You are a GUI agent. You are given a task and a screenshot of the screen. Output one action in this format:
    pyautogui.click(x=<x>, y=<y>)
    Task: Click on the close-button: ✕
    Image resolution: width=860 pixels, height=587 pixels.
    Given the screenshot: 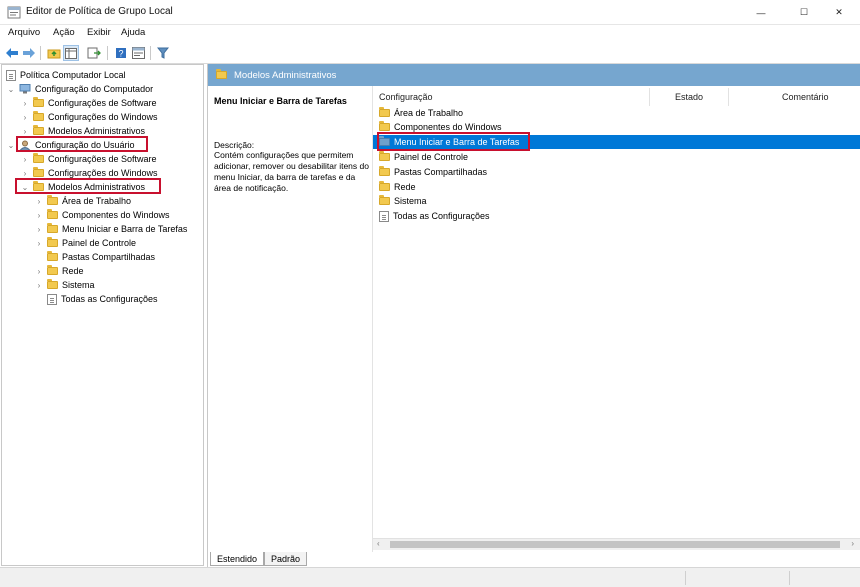 What is the action you would take?
    pyautogui.click(x=839, y=12)
    